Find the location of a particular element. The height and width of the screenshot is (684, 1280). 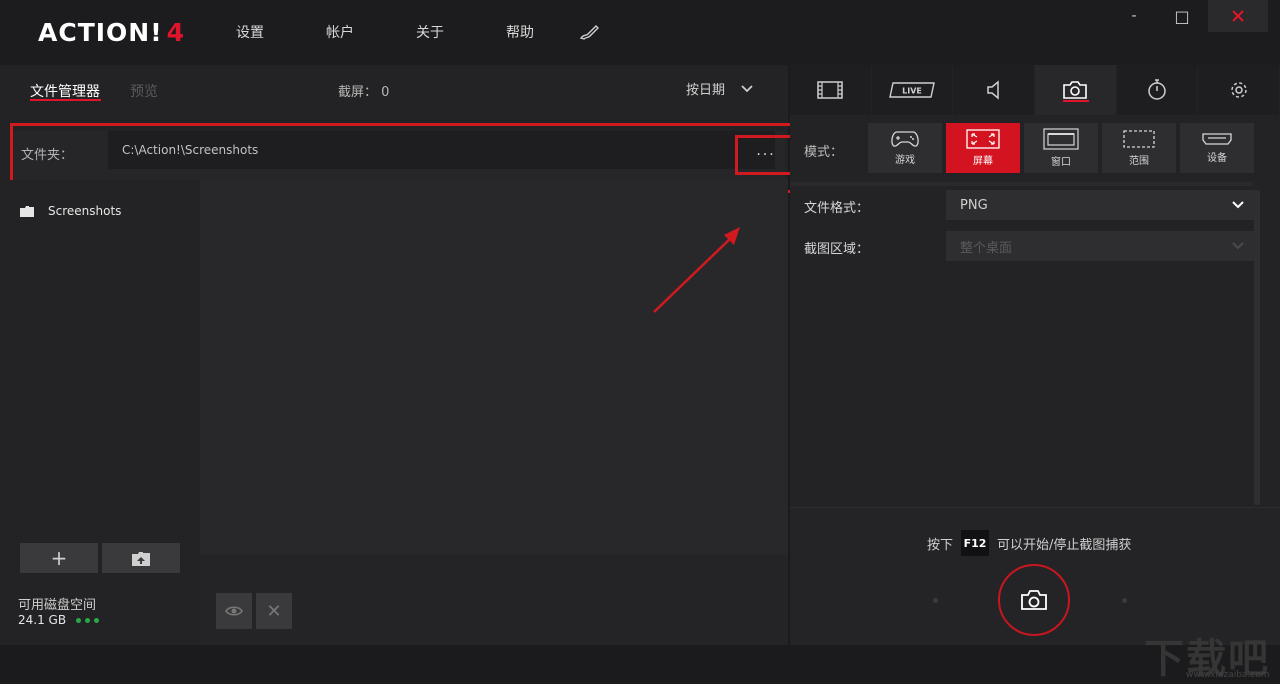

close-button is located at coordinates (1238, 16).